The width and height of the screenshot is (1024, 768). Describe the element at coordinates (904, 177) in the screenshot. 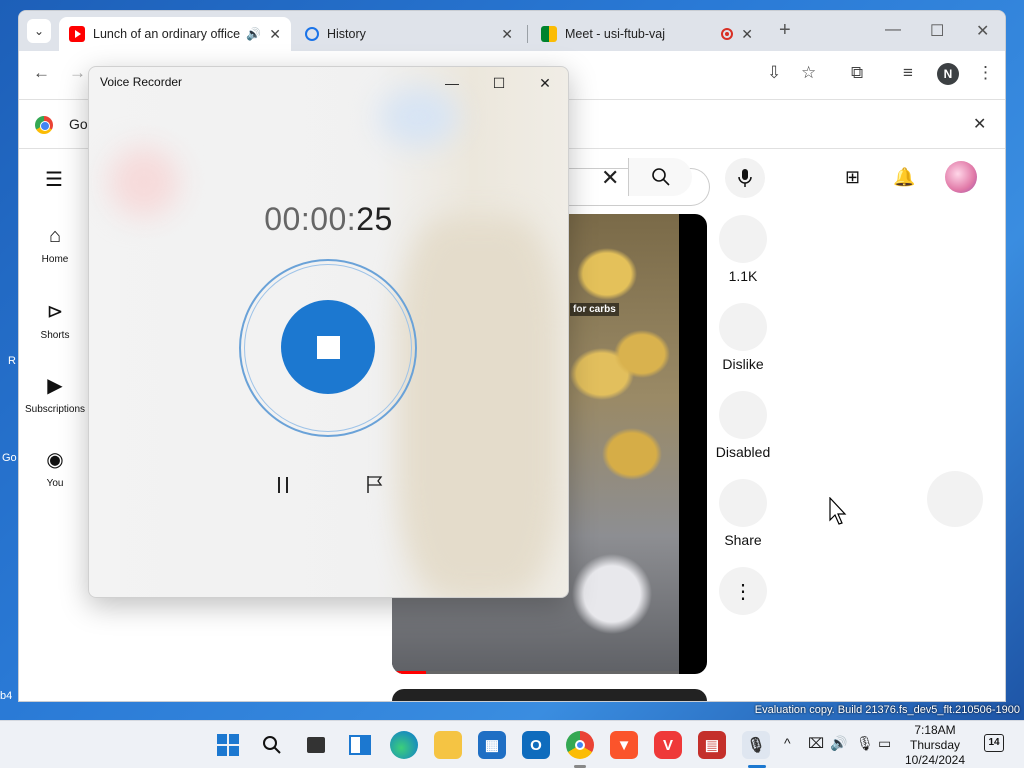

I see `notifications-bell-icon: 🔔` at that location.